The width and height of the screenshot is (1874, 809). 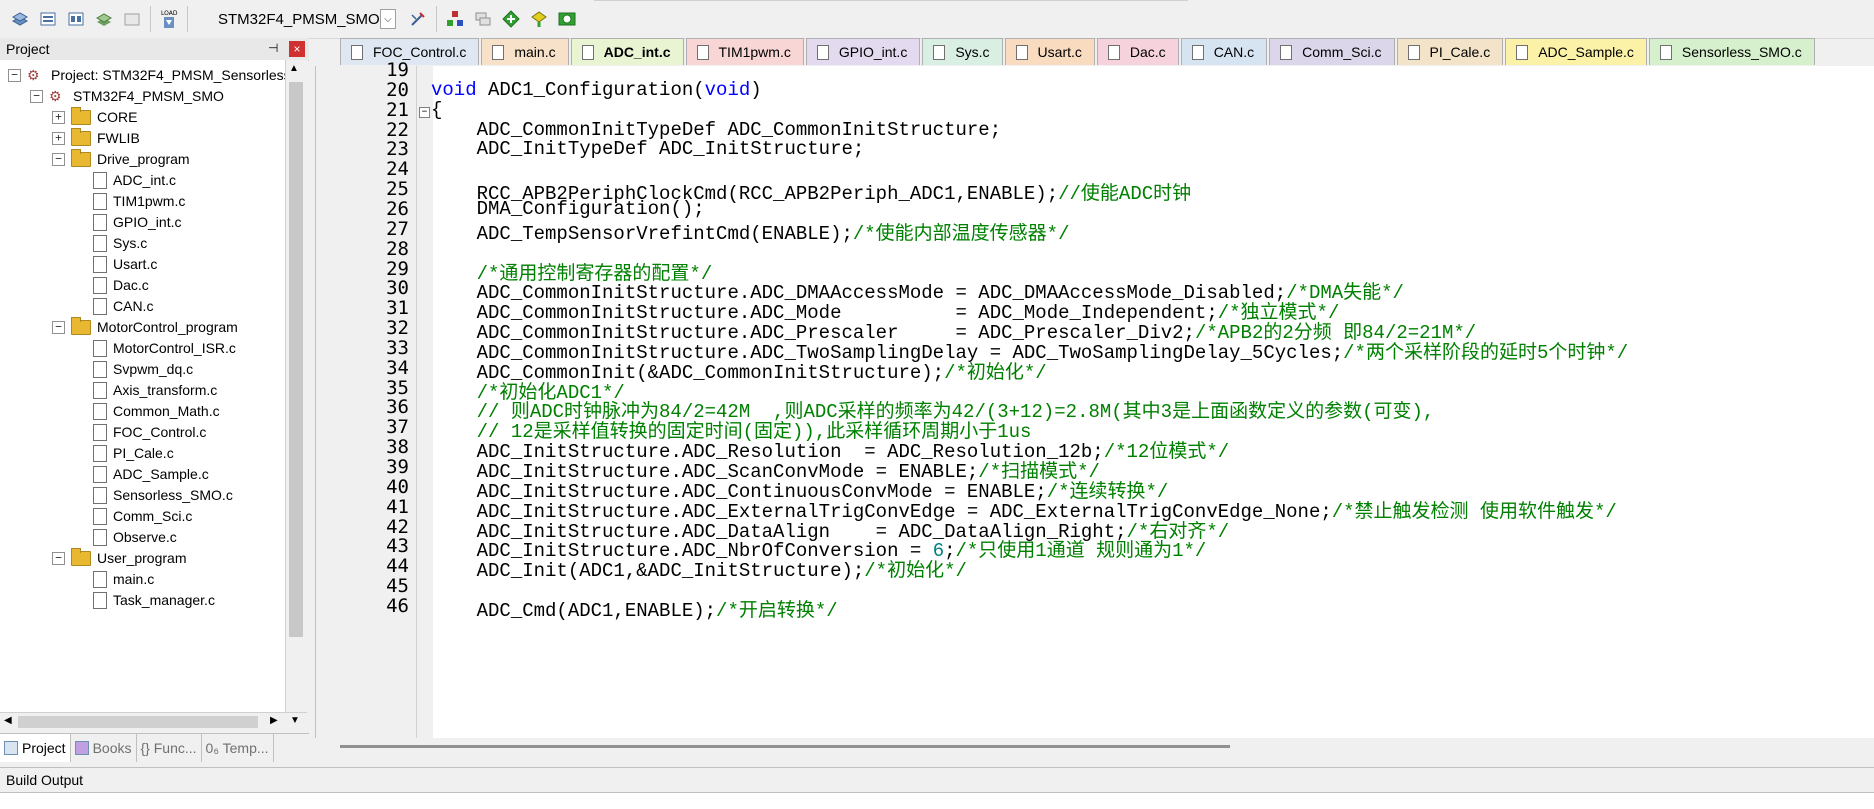 What do you see at coordinates (873, 52) in the screenshot?
I see `editor-tab-label: GPIO_int.c` at bounding box center [873, 52].